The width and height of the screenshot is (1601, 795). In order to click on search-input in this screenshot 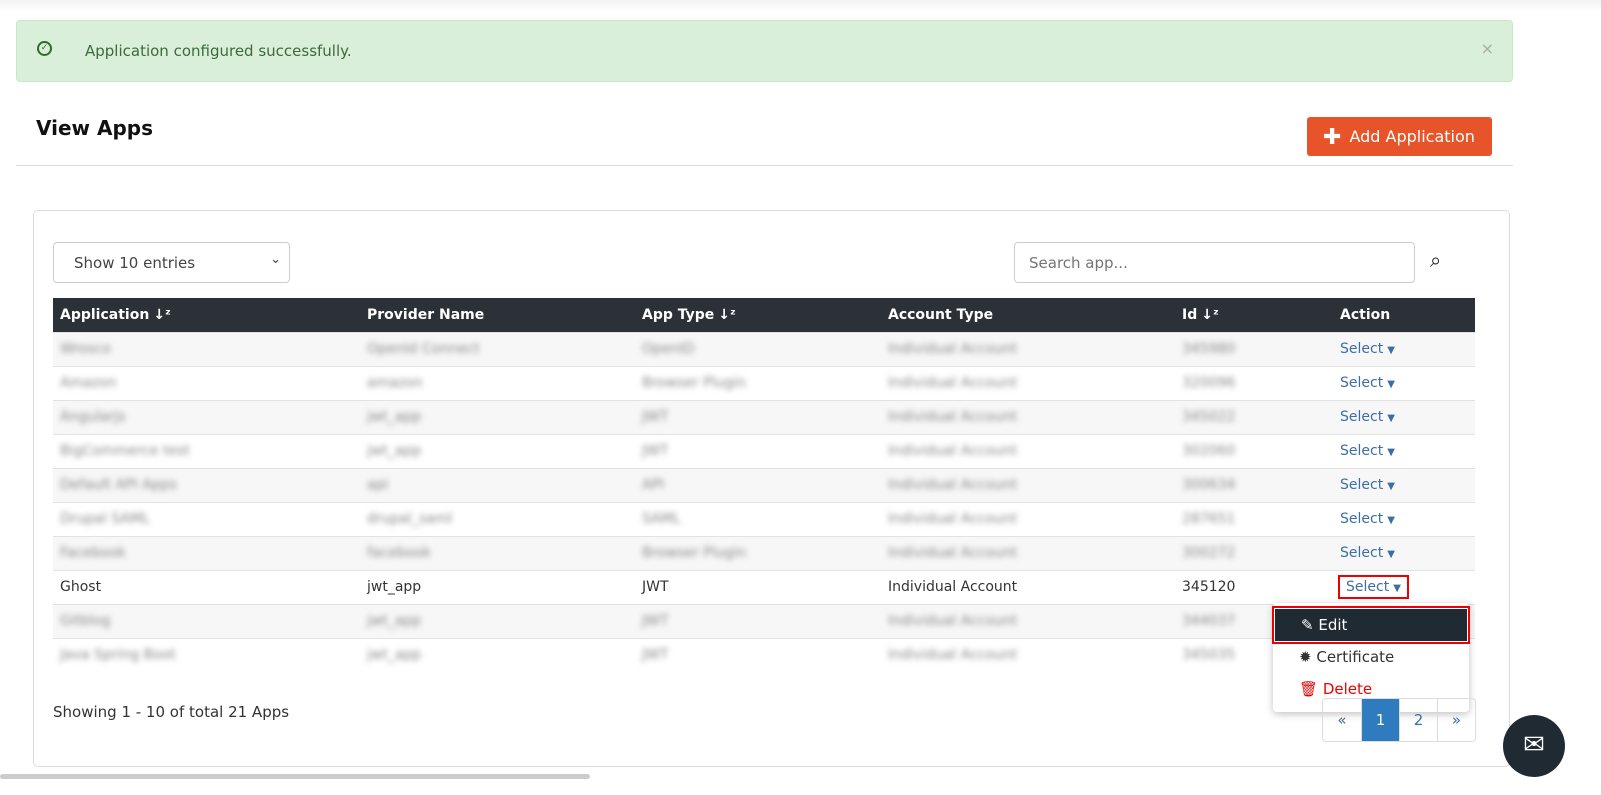, I will do `click(1214, 262)`.